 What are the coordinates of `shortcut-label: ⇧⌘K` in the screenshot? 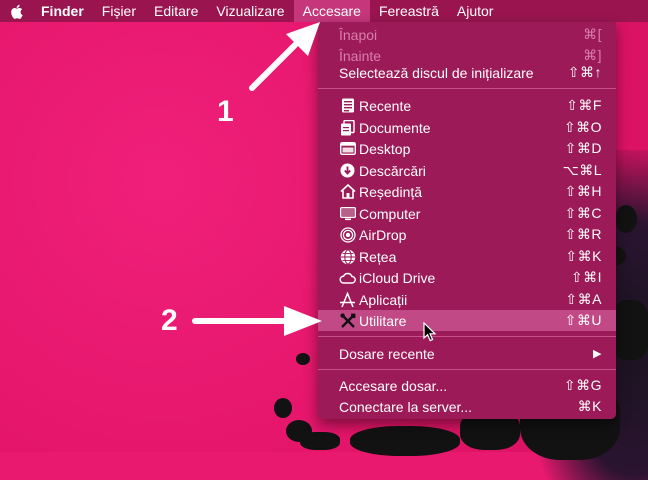 It's located at (583, 256).